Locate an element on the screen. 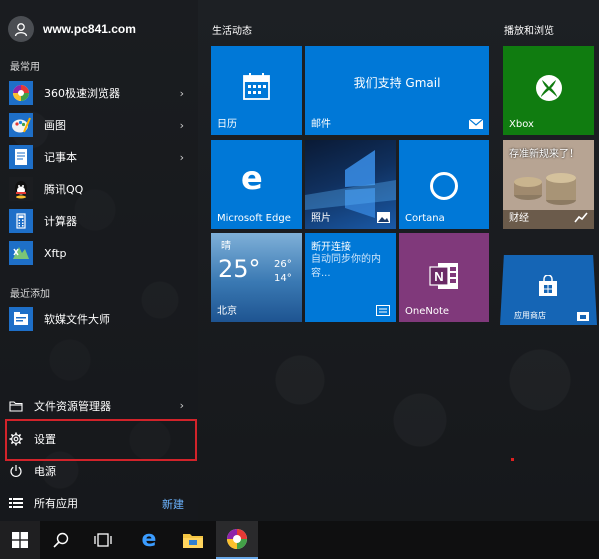 This screenshot has height=559, width=599. onenote-icon: N is located at coordinates (443, 276).